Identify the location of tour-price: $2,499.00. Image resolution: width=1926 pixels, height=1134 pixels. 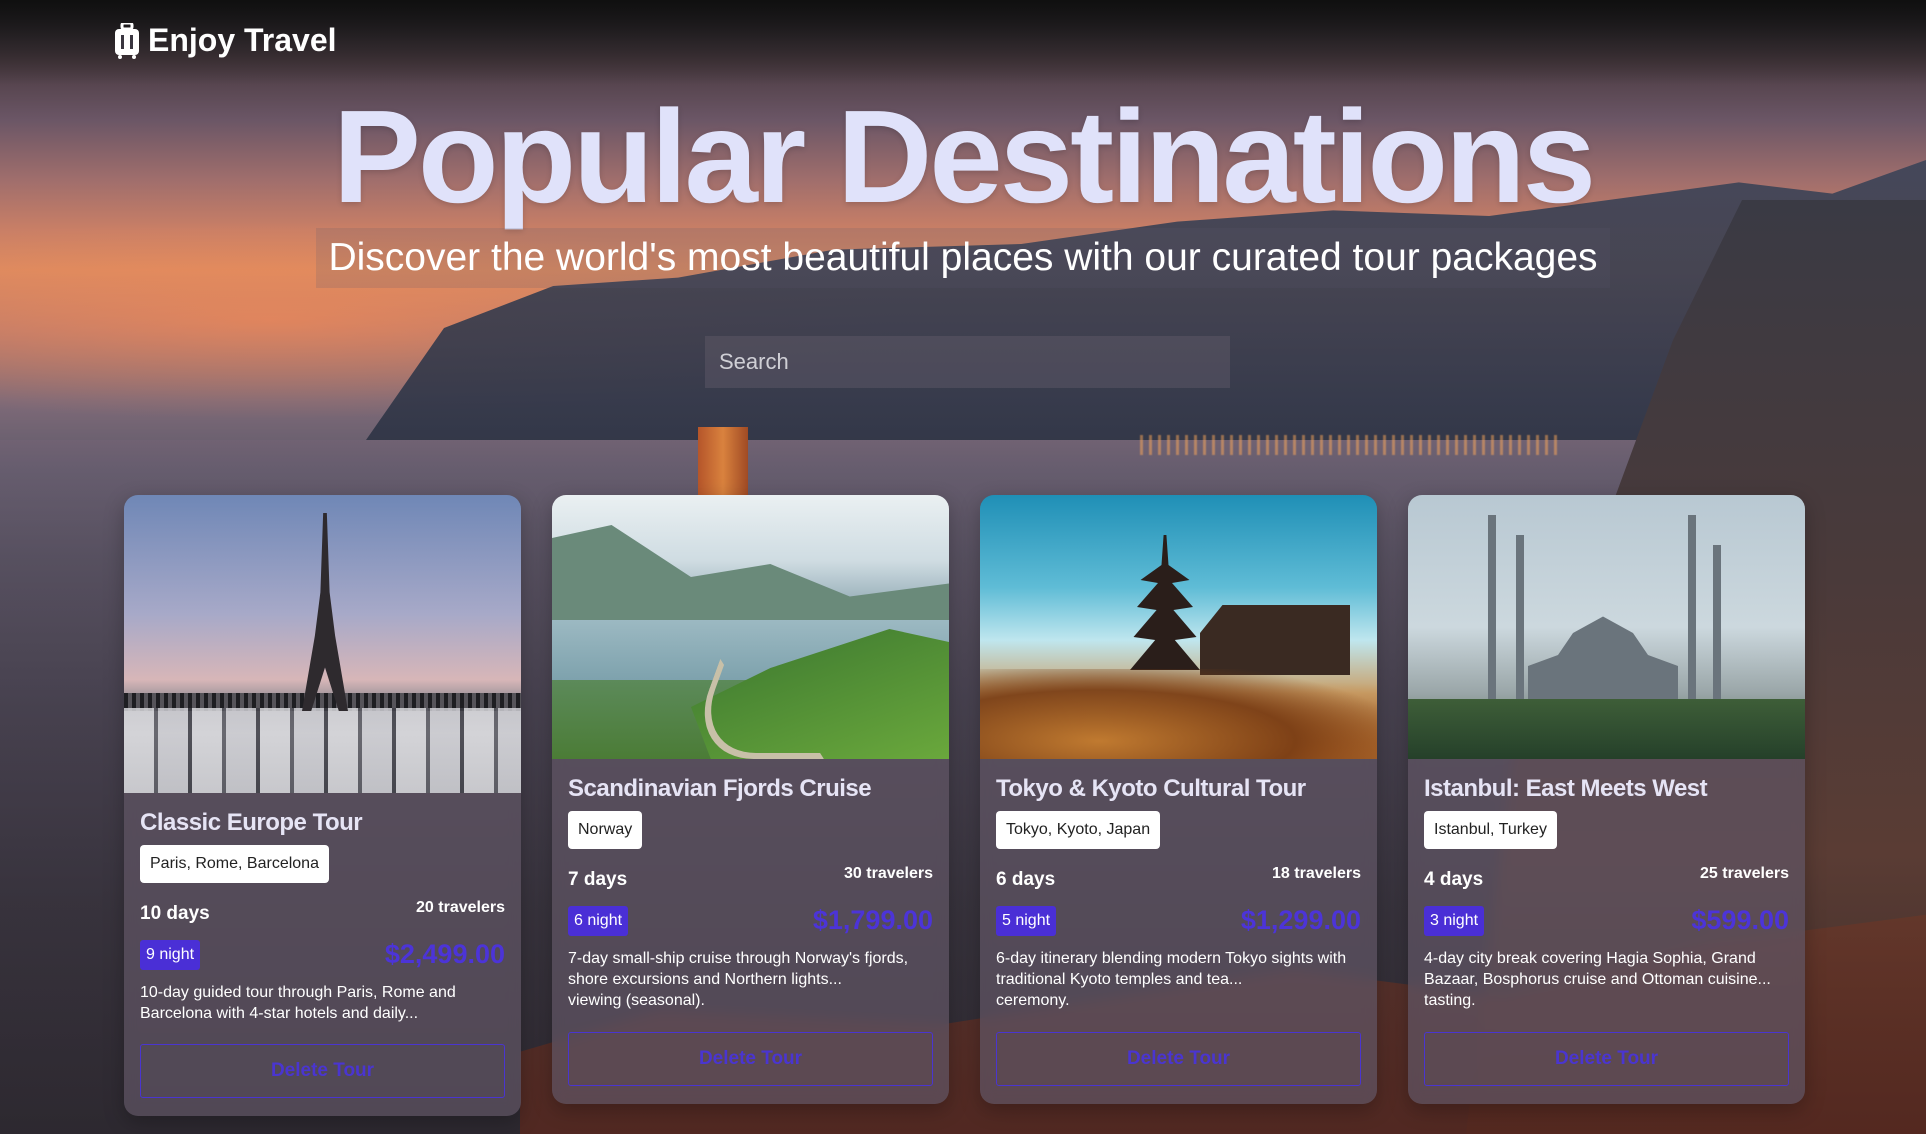
(444, 954).